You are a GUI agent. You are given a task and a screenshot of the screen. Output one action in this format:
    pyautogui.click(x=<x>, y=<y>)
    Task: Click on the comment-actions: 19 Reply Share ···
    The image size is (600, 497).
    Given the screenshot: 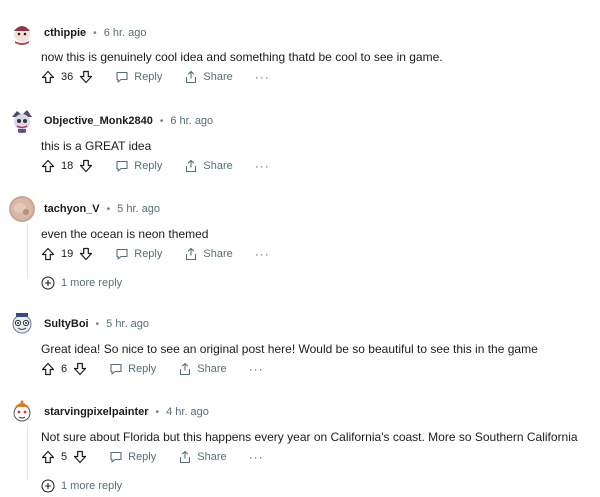 What is the action you would take?
    pyautogui.click(x=155, y=254)
    